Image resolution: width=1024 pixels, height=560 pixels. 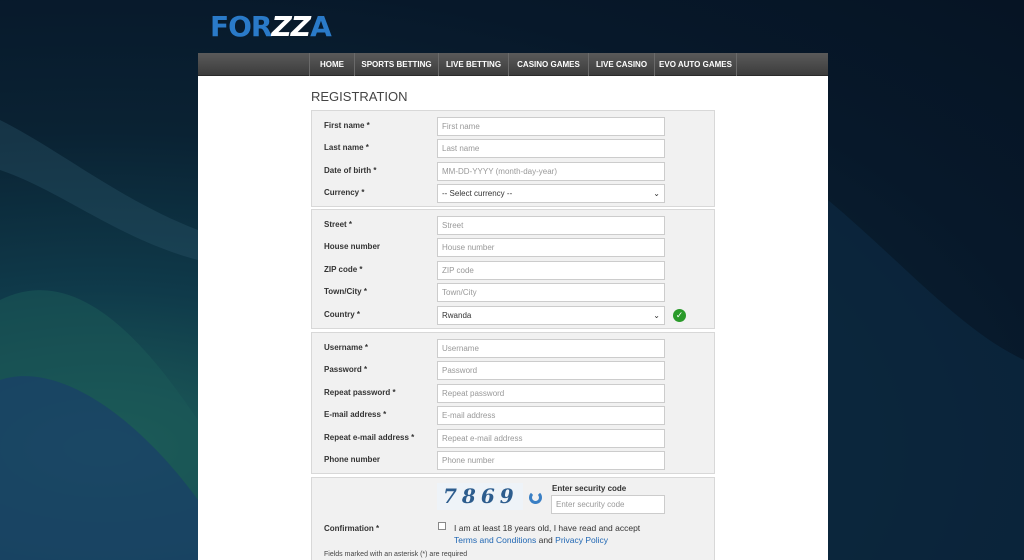 I want to click on phone-row: Phone number Phone number, so click(x=513, y=461).